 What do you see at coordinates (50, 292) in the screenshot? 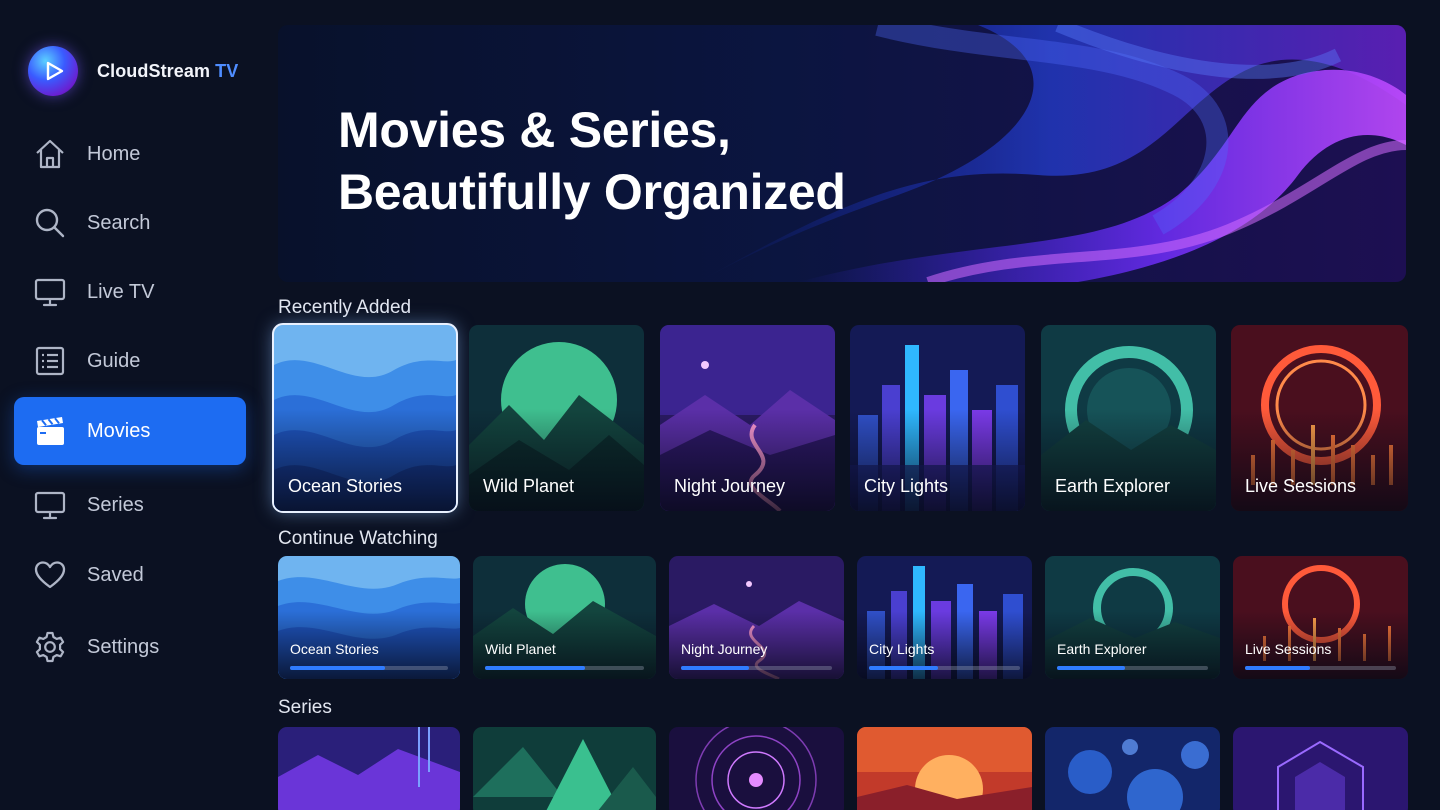
I see `tv-icon` at bounding box center [50, 292].